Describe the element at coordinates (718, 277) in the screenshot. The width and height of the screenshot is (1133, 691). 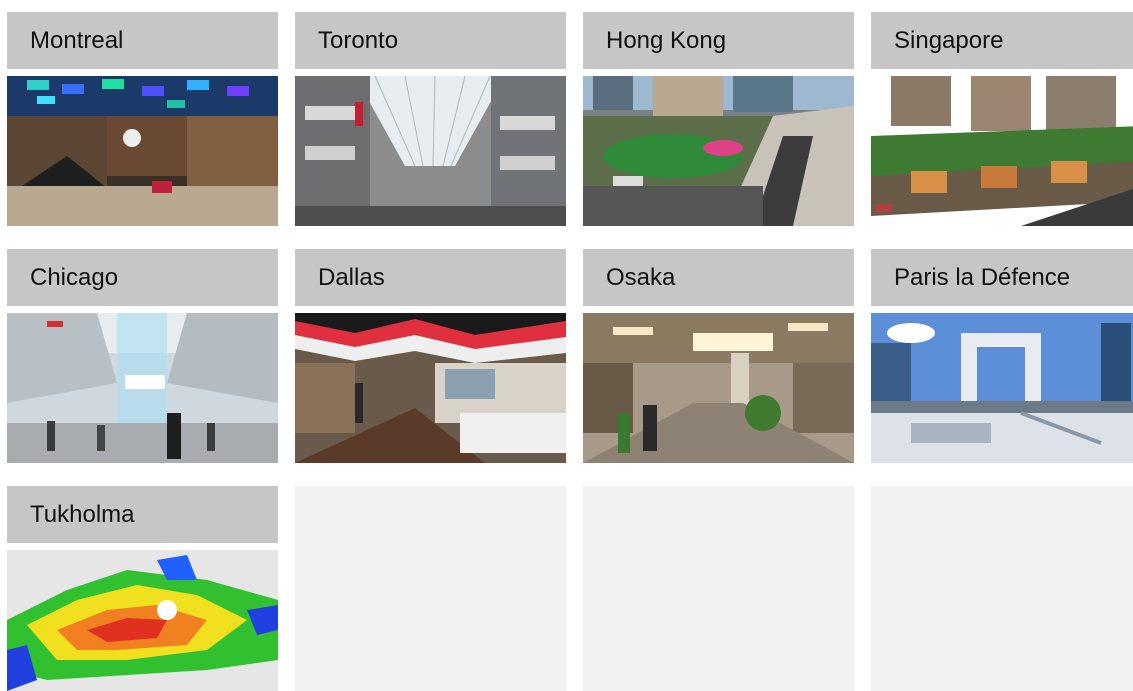
I see `city-label-osaka: Osaka` at that location.